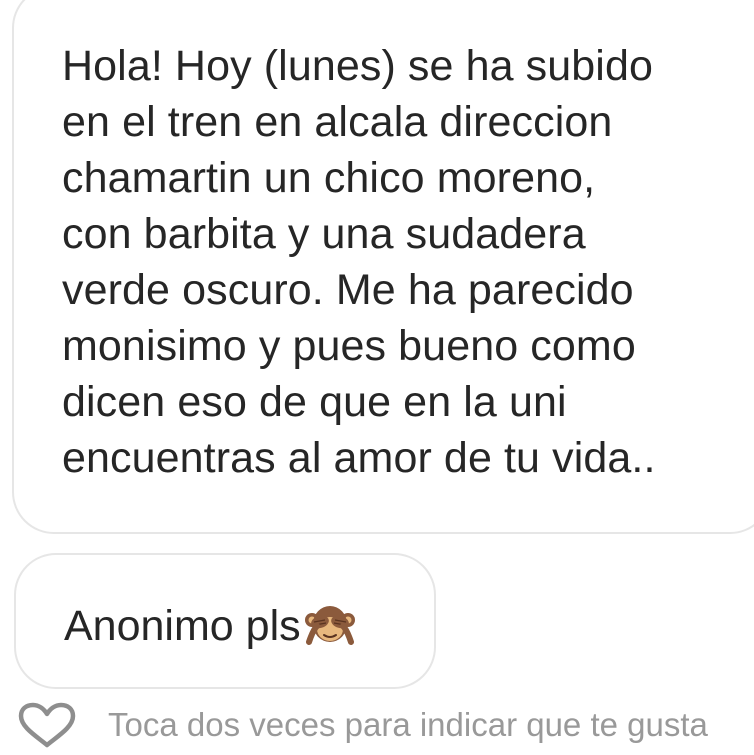 The image size is (754, 755). I want to click on double-tap-like-hint: Toca dos veces para indicar que te gusta, so click(408, 724).